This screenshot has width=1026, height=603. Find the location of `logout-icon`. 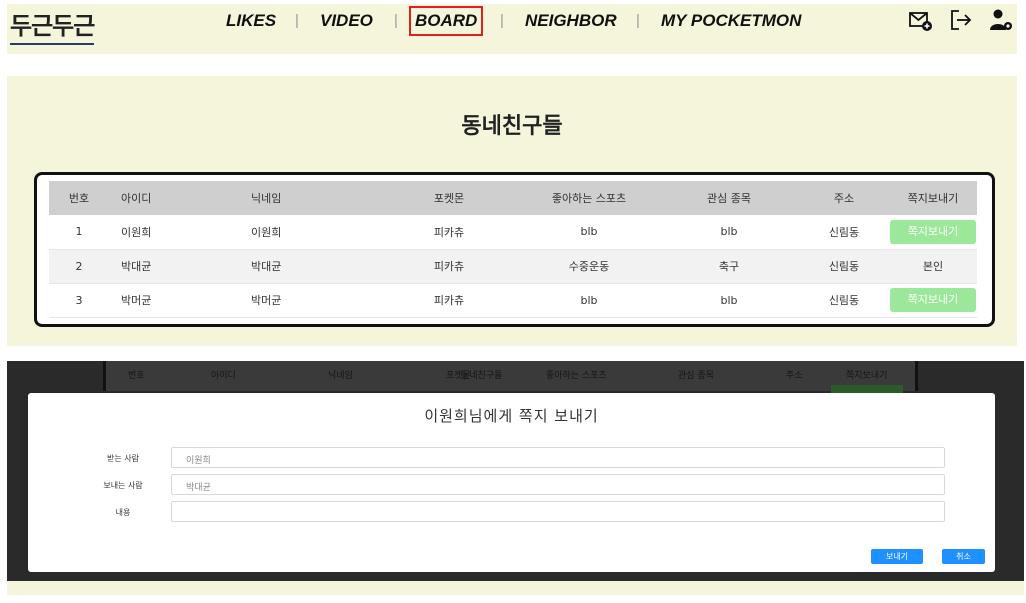

logout-icon is located at coordinates (961, 20).